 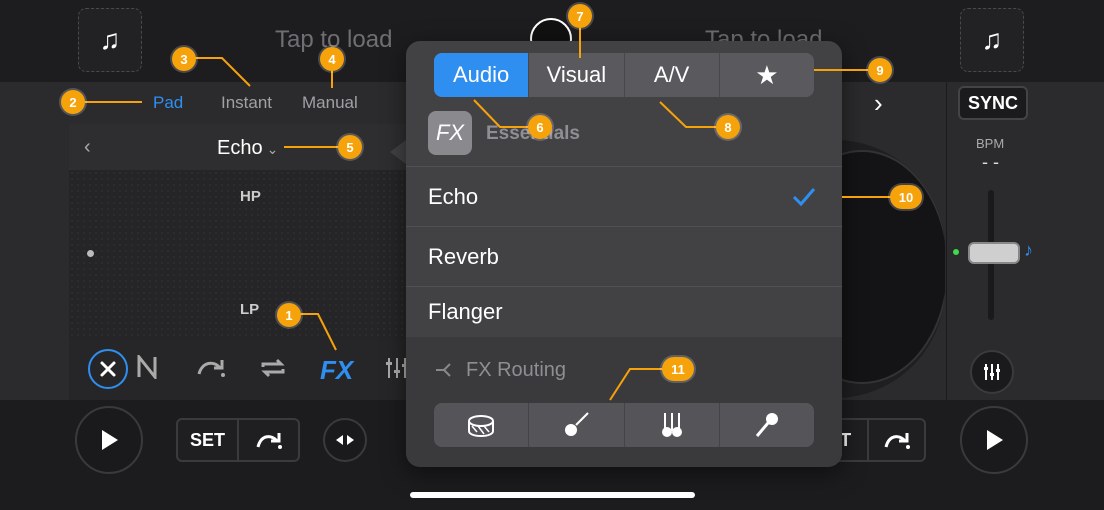 What do you see at coordinates (332, 59) in the screenshot?
I see `callout-4: 4` at bounding box center [332, 59].